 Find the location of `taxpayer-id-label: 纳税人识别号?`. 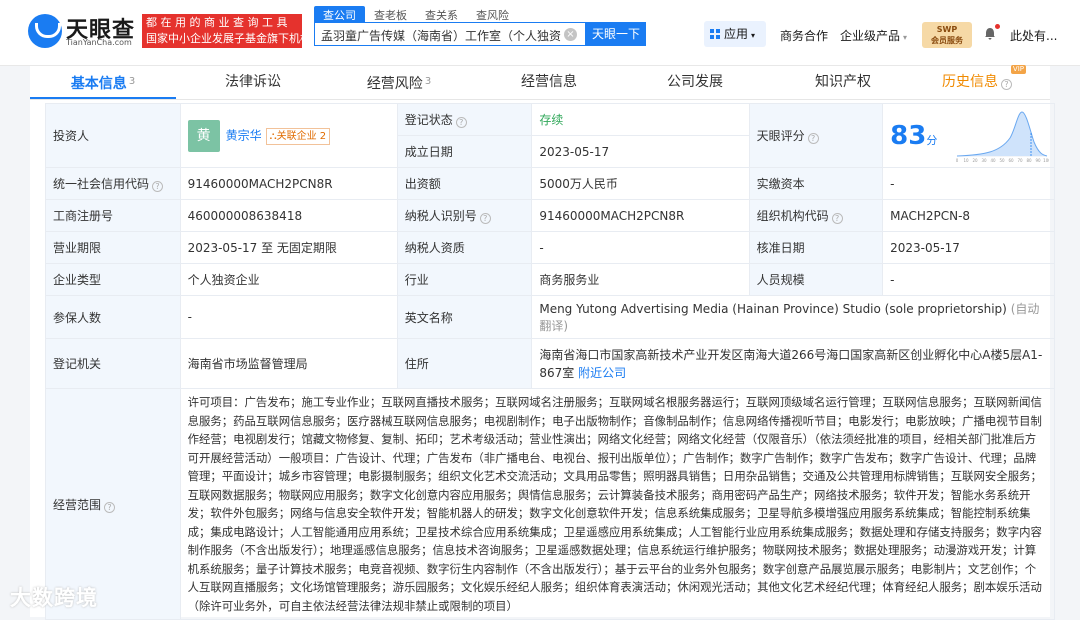

taxpayer-id-label: 纳税人识别号? is located at coordinates (464, 215).